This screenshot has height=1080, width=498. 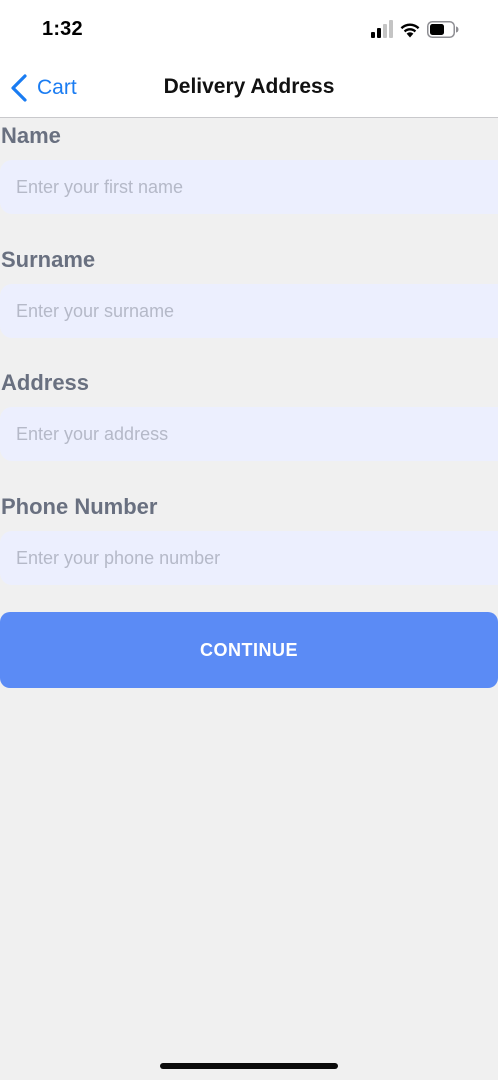 What do you see at coordinates (62, 29) in the screenshot?
I see `status-time: 1:32` at bounding box center [62, 29].